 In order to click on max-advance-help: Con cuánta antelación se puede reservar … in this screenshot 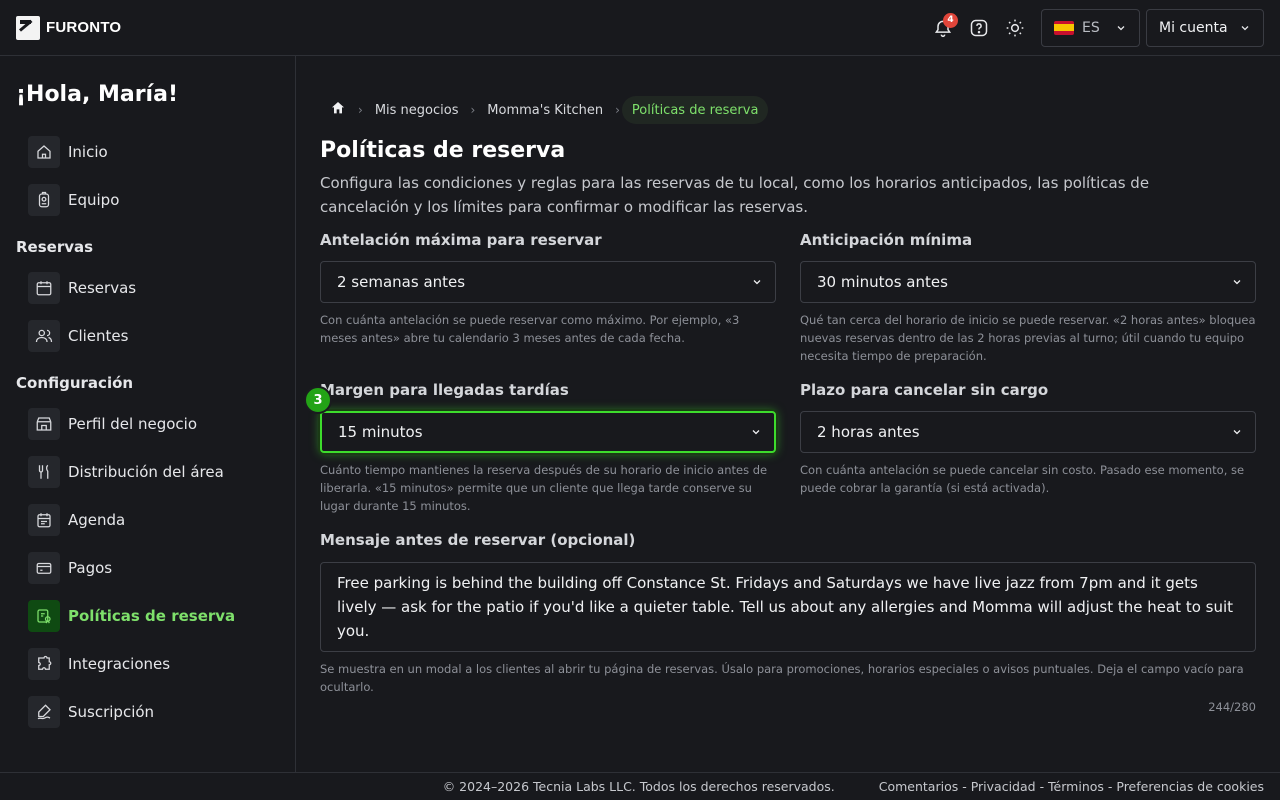, I will do `click(530, 329)`.